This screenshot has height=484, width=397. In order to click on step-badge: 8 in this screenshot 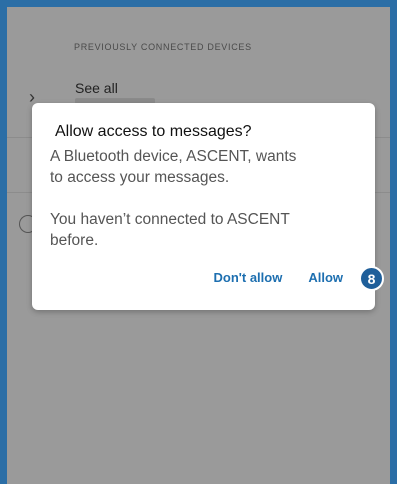, I will do `click(371, 278)`.